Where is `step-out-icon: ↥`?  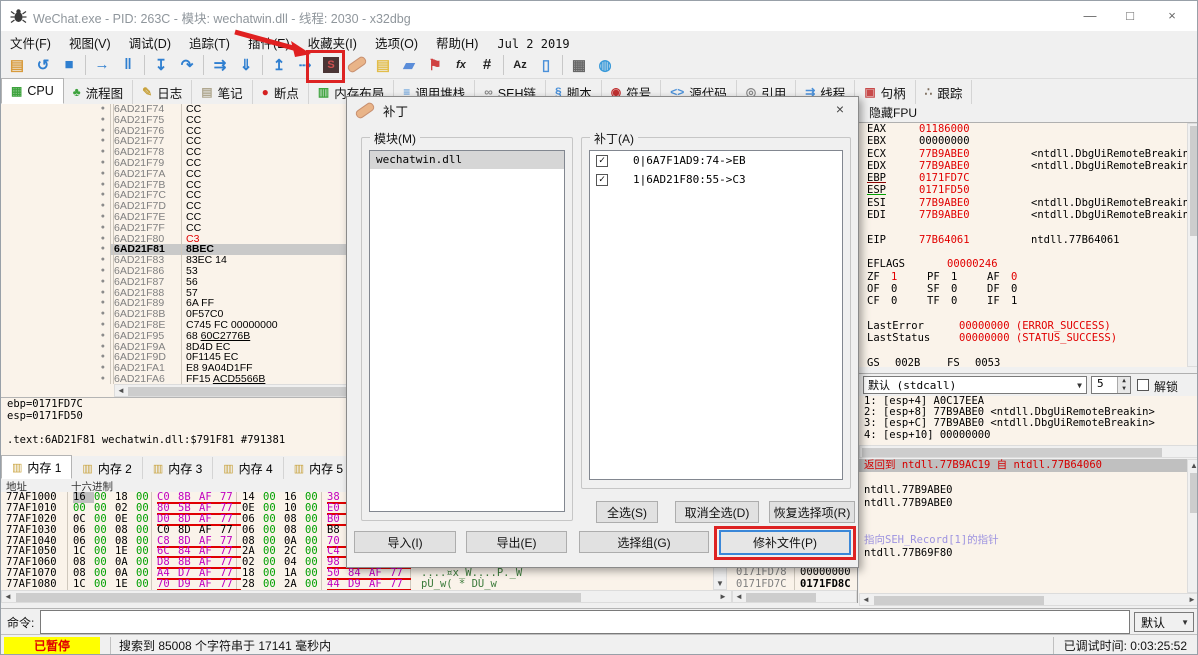
step-out-icon: ↥ is located at coordinates (279, 65).